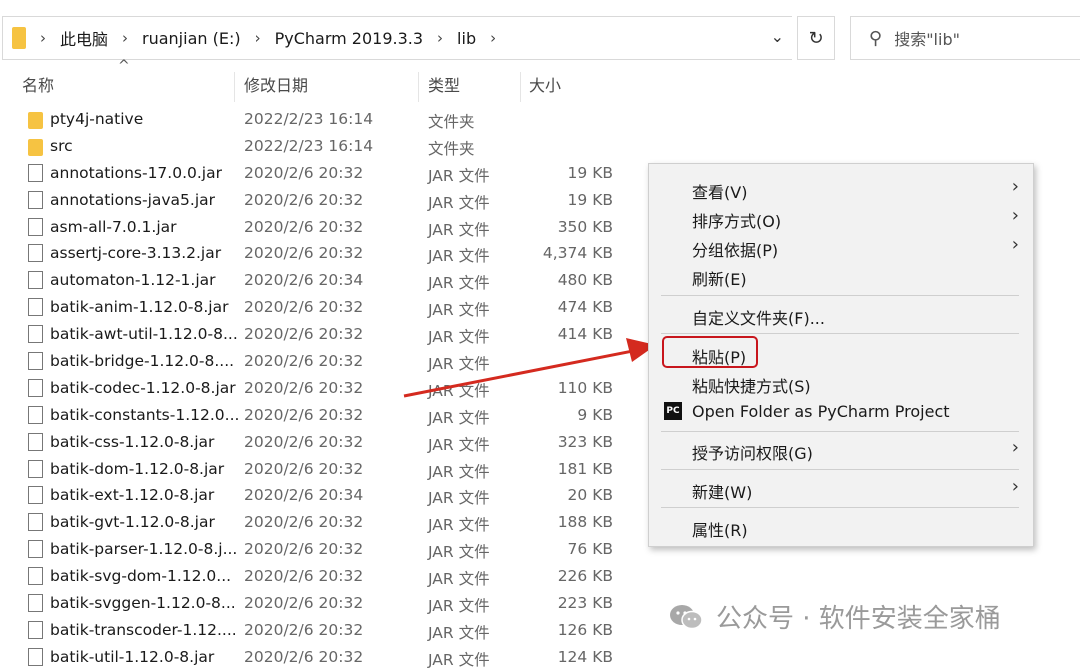  What do you see at coordinates (777, 36) in the screenshot?
I see `chevron-down-icon: ⌄` at bounding box center [777, 36].